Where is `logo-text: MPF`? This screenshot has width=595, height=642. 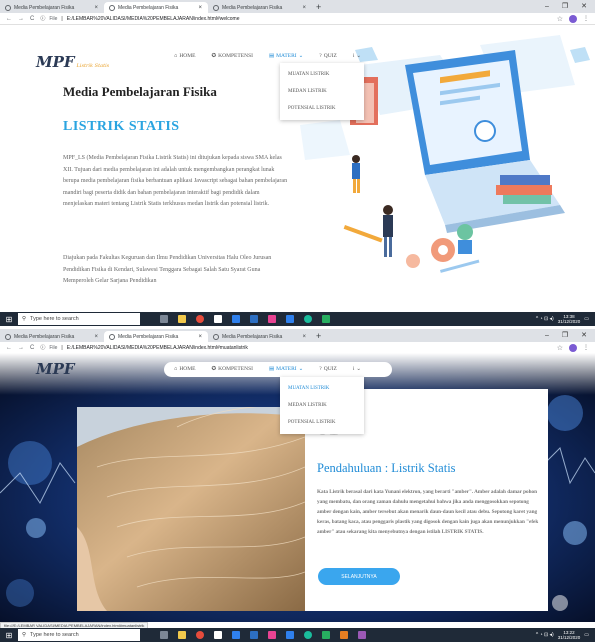 logo-text: MPF is located at coordinates (55, 62).